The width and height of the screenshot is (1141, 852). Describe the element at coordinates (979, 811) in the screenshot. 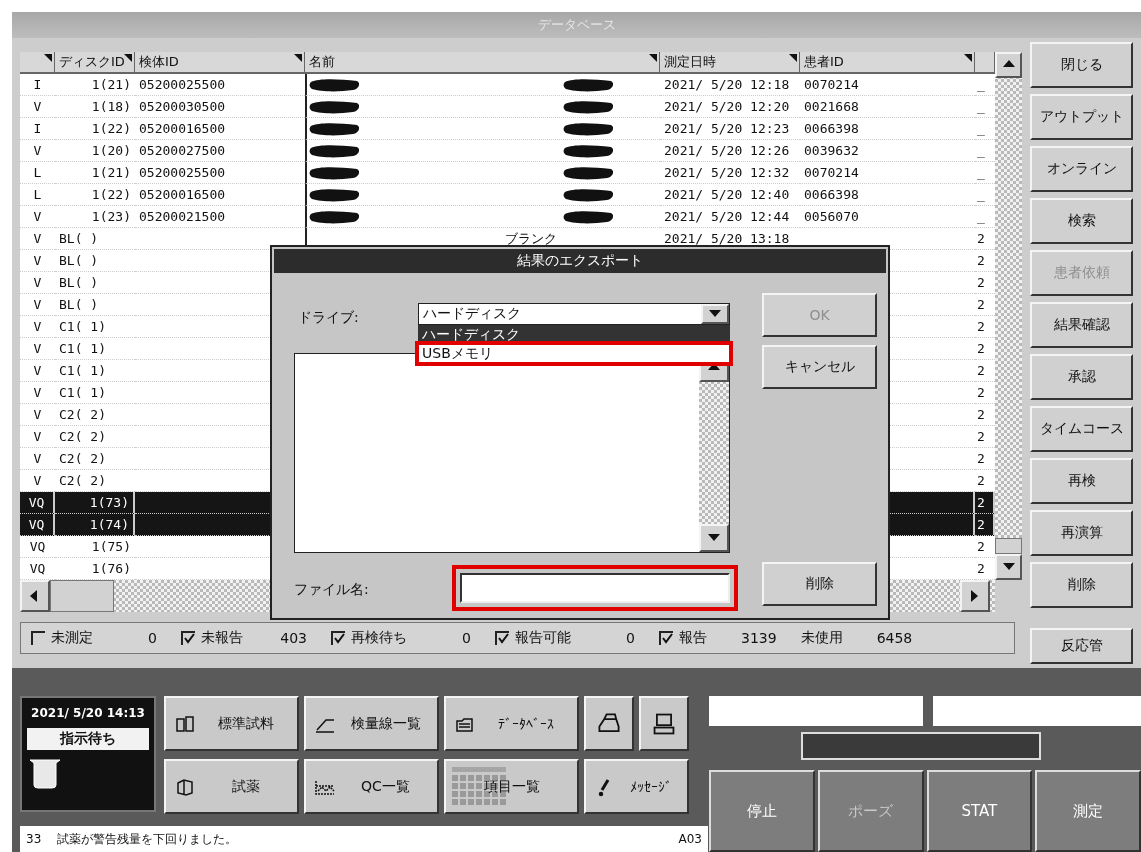

I see `action-button: STAT` at that location.